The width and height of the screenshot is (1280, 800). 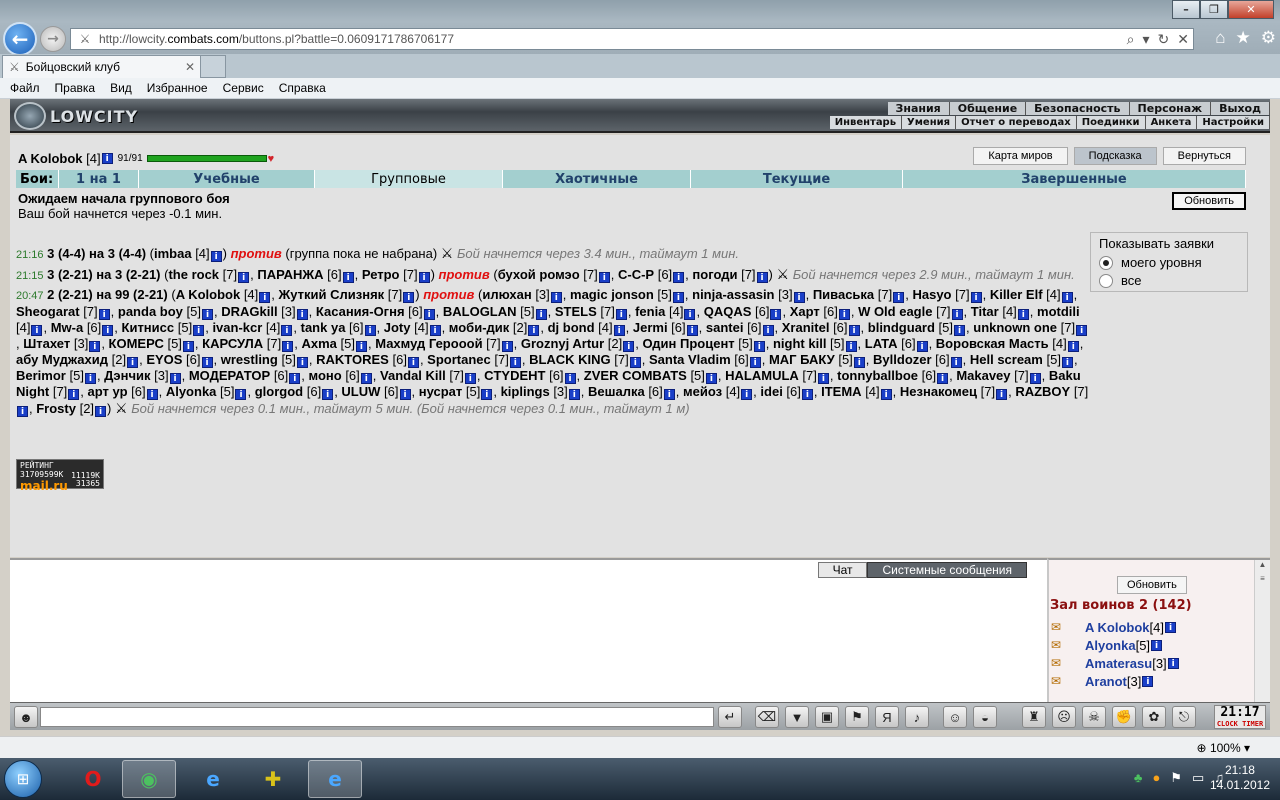 What do you see at coordinates (60, 476) in the screenshot?
I see `rating-counter: РЕЙТИНГ 31709599K mail.ru 11119K 31365` at bounding box center [60, 476].